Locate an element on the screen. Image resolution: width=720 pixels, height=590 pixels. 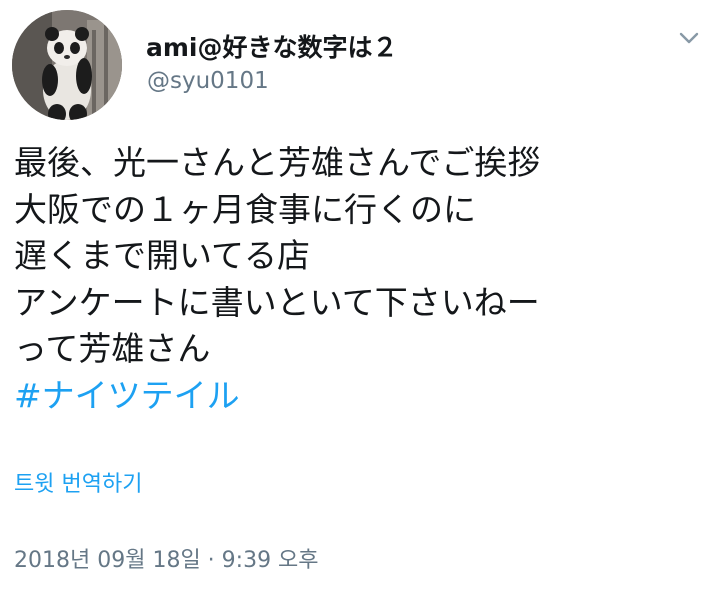
tweet-text-line: って芳雄さん is located at coordinates (112, 348).